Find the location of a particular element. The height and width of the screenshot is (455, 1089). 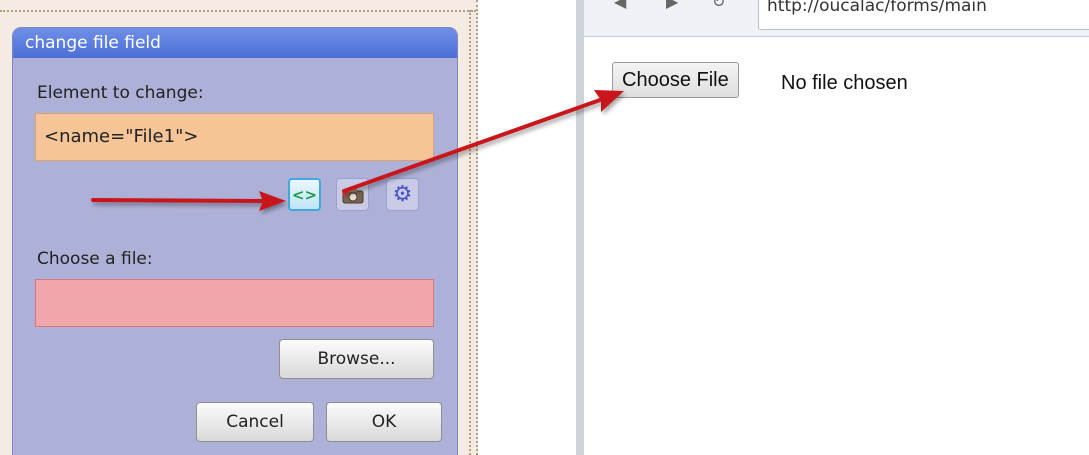

element-to-change-field: <name="File1"> is located at coordinates (234, 137).